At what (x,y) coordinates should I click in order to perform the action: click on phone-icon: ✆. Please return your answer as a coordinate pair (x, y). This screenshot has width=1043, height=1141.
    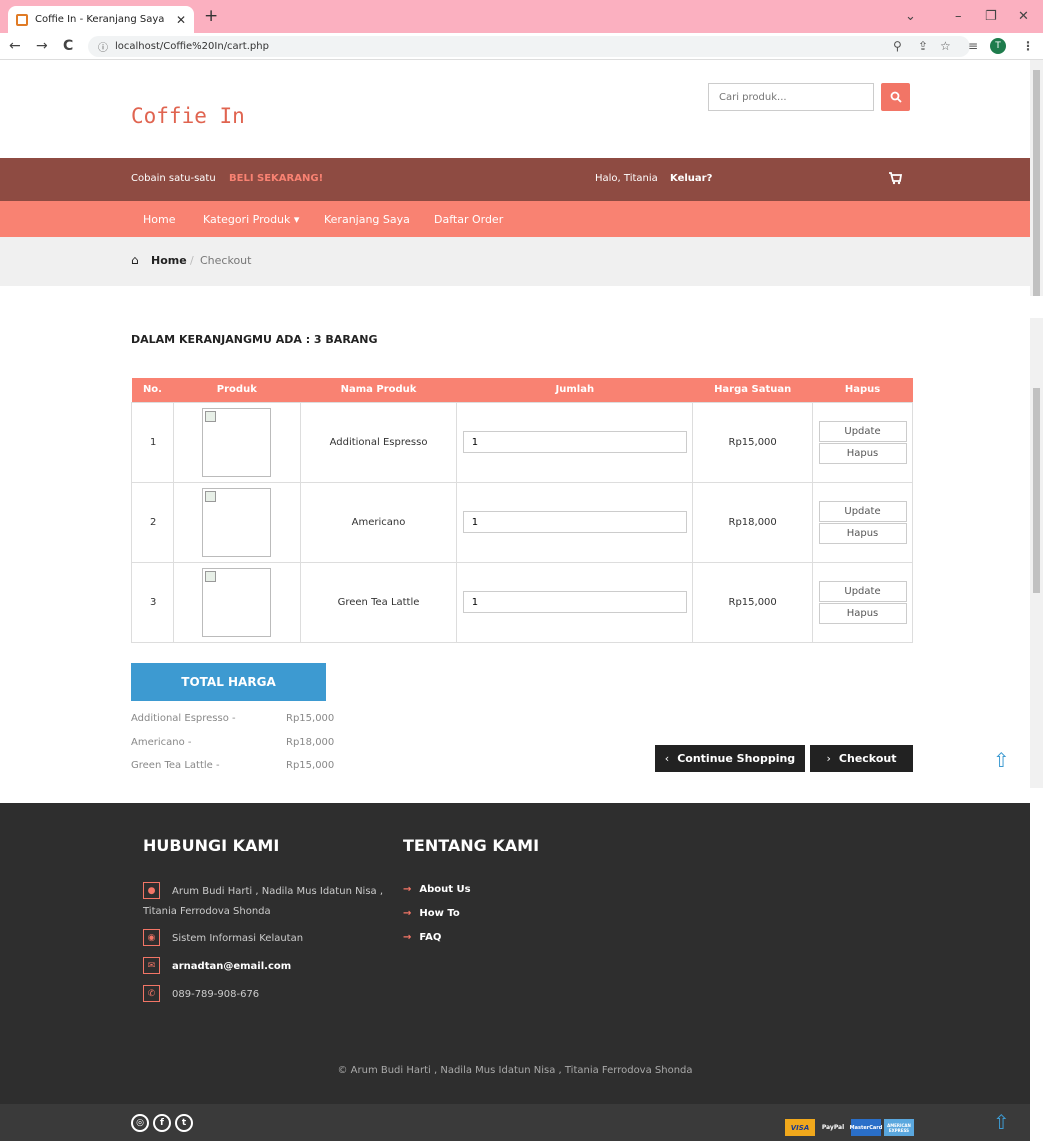
    Looking at the image, I should click on (151, 993).